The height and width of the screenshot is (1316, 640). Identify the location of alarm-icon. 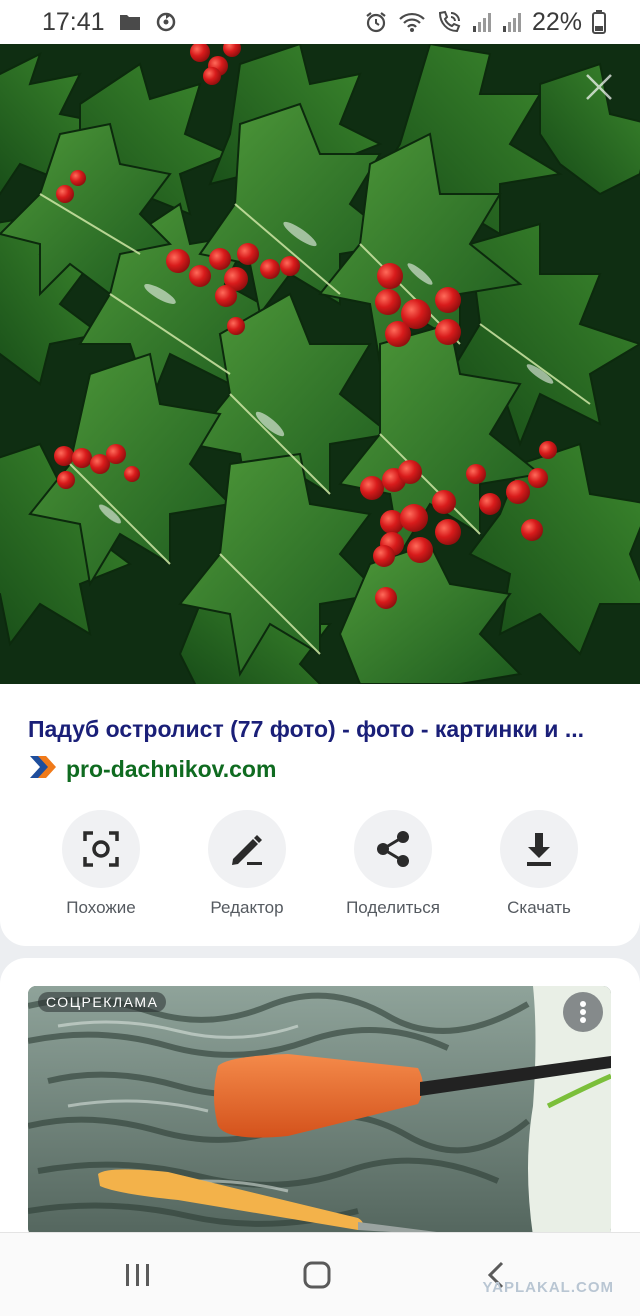
(376, 22).